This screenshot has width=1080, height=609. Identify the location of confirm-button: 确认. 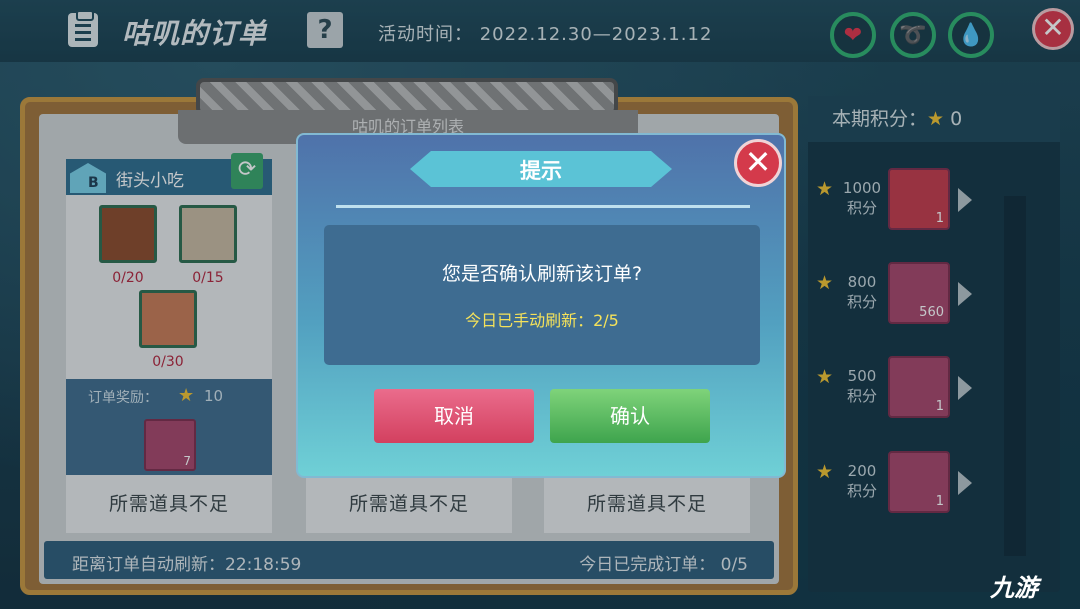
(630, 416).